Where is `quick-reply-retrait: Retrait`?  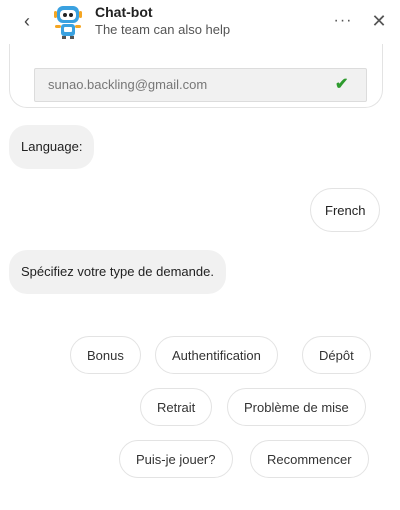
quick-reply-retrait: Retrait is located at coordinates (176, 407).